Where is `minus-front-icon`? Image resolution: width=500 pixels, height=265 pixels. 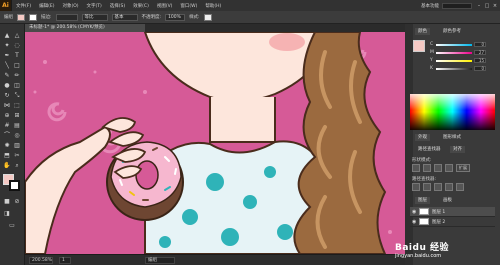
minus-front-icon is located at coordinates (427, 168).